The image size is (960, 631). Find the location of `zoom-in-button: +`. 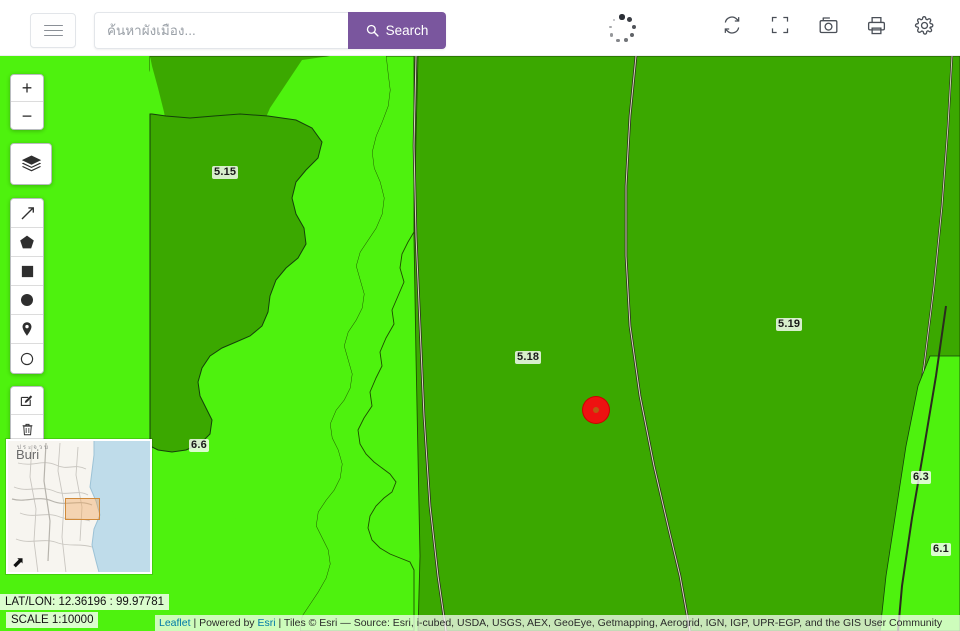

zoom-in-button: + is located at coordinates (27, 88).